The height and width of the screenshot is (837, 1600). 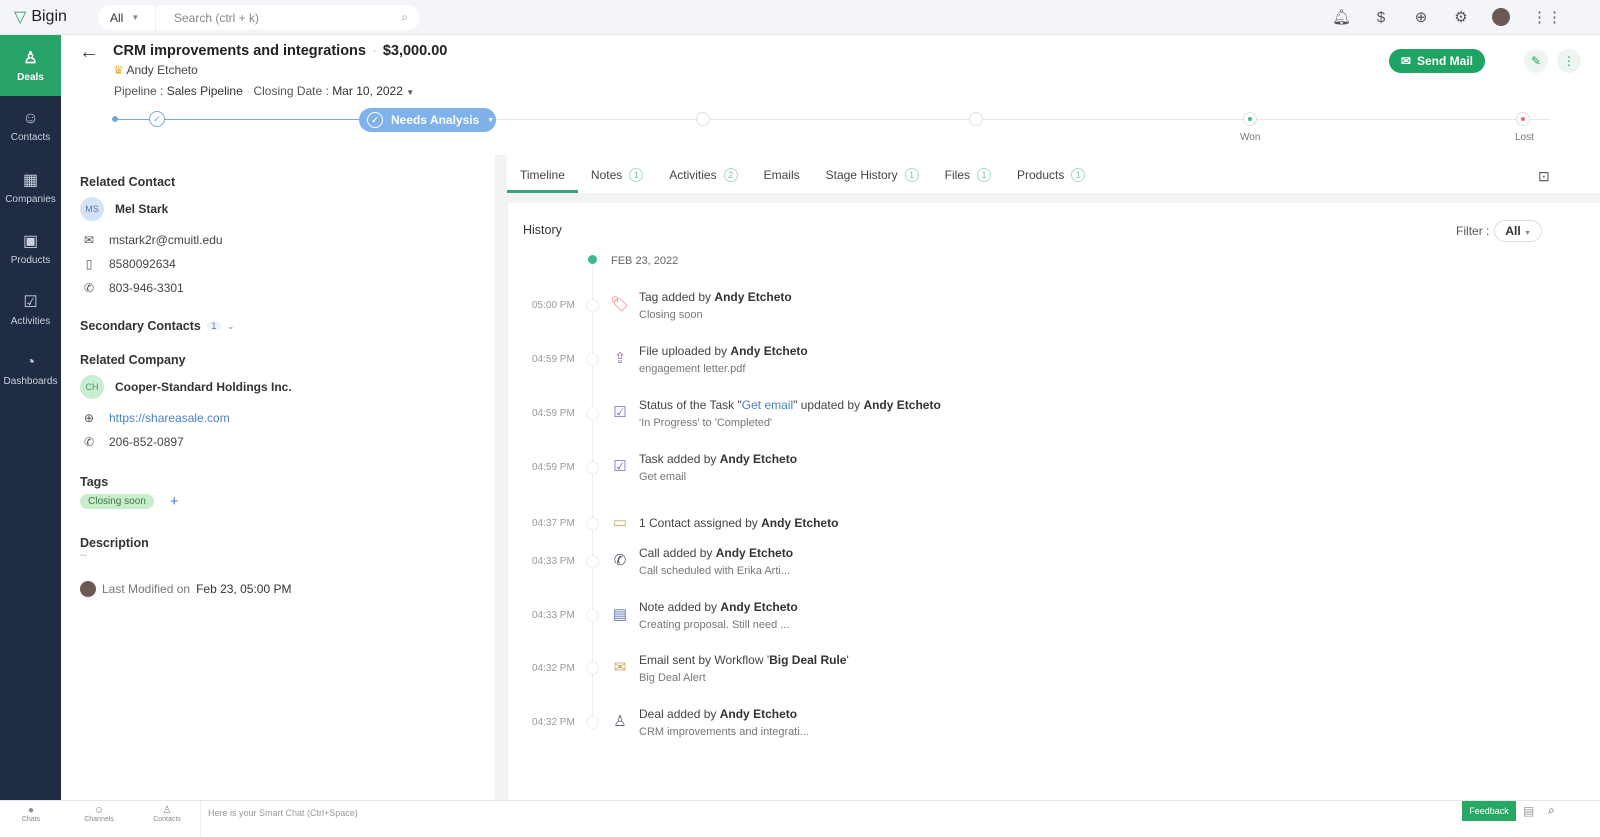 What do you see at coordinates (174, 501) in the screenshot?
I see `add-tag-icon: +` at bounding box center [174, 501].